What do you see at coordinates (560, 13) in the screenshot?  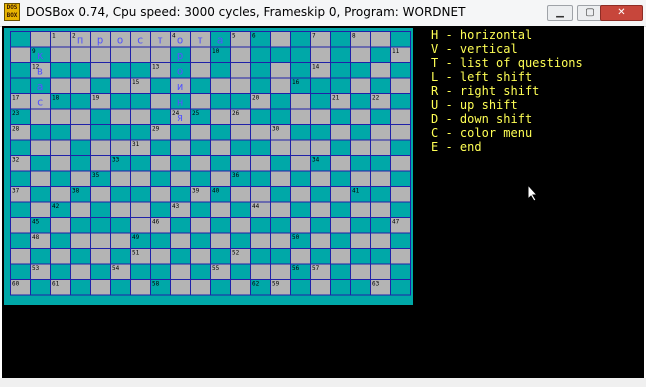 I see `minimize-button: ▁` at bounding box center [560, 13].